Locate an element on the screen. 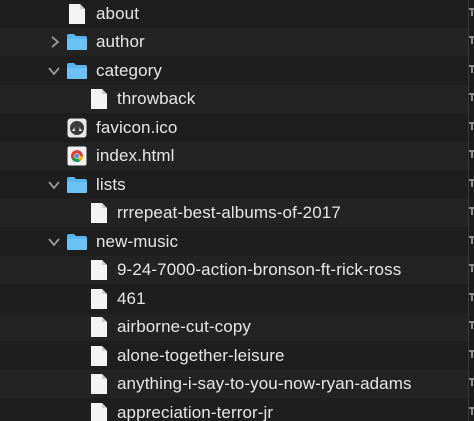 This screenshot has height=421, width=474. tree-item-461: 461 is located at coordinates (234, 299).